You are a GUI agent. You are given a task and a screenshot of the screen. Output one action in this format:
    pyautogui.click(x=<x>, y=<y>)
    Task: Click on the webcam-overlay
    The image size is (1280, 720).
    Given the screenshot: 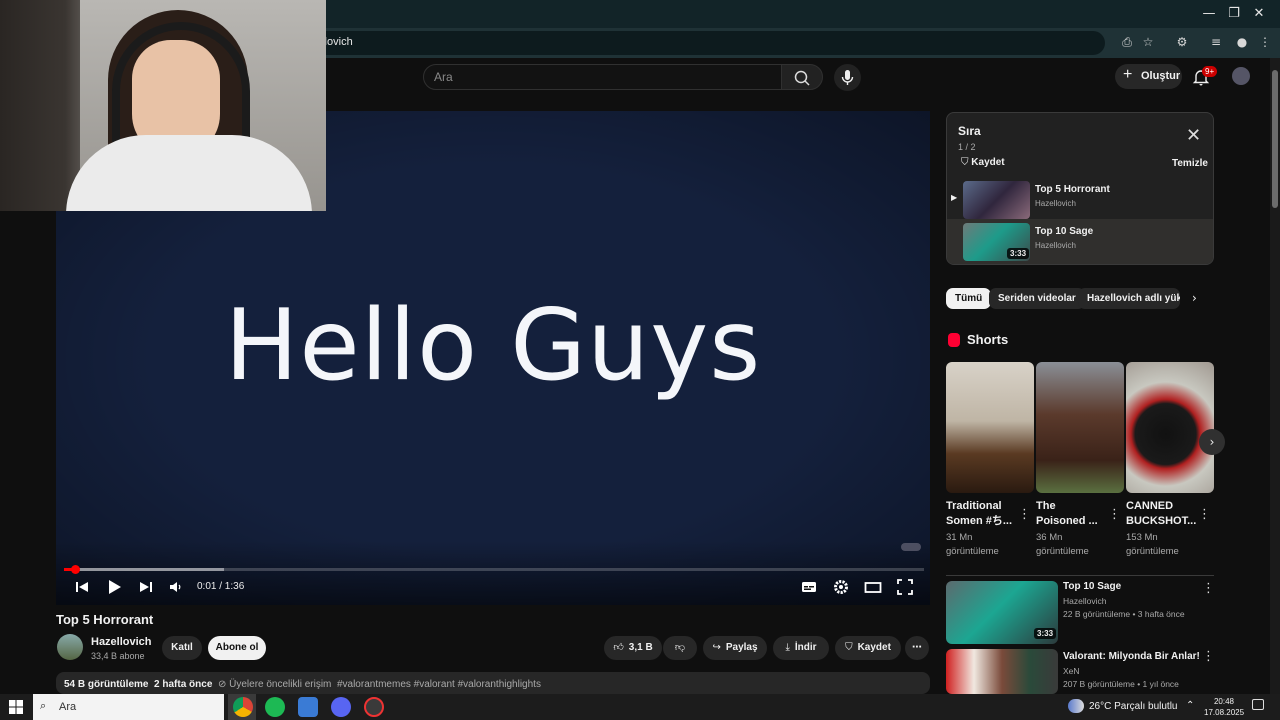 What is the action you would take?
    pyautogui.click(x=163, y=105)
    